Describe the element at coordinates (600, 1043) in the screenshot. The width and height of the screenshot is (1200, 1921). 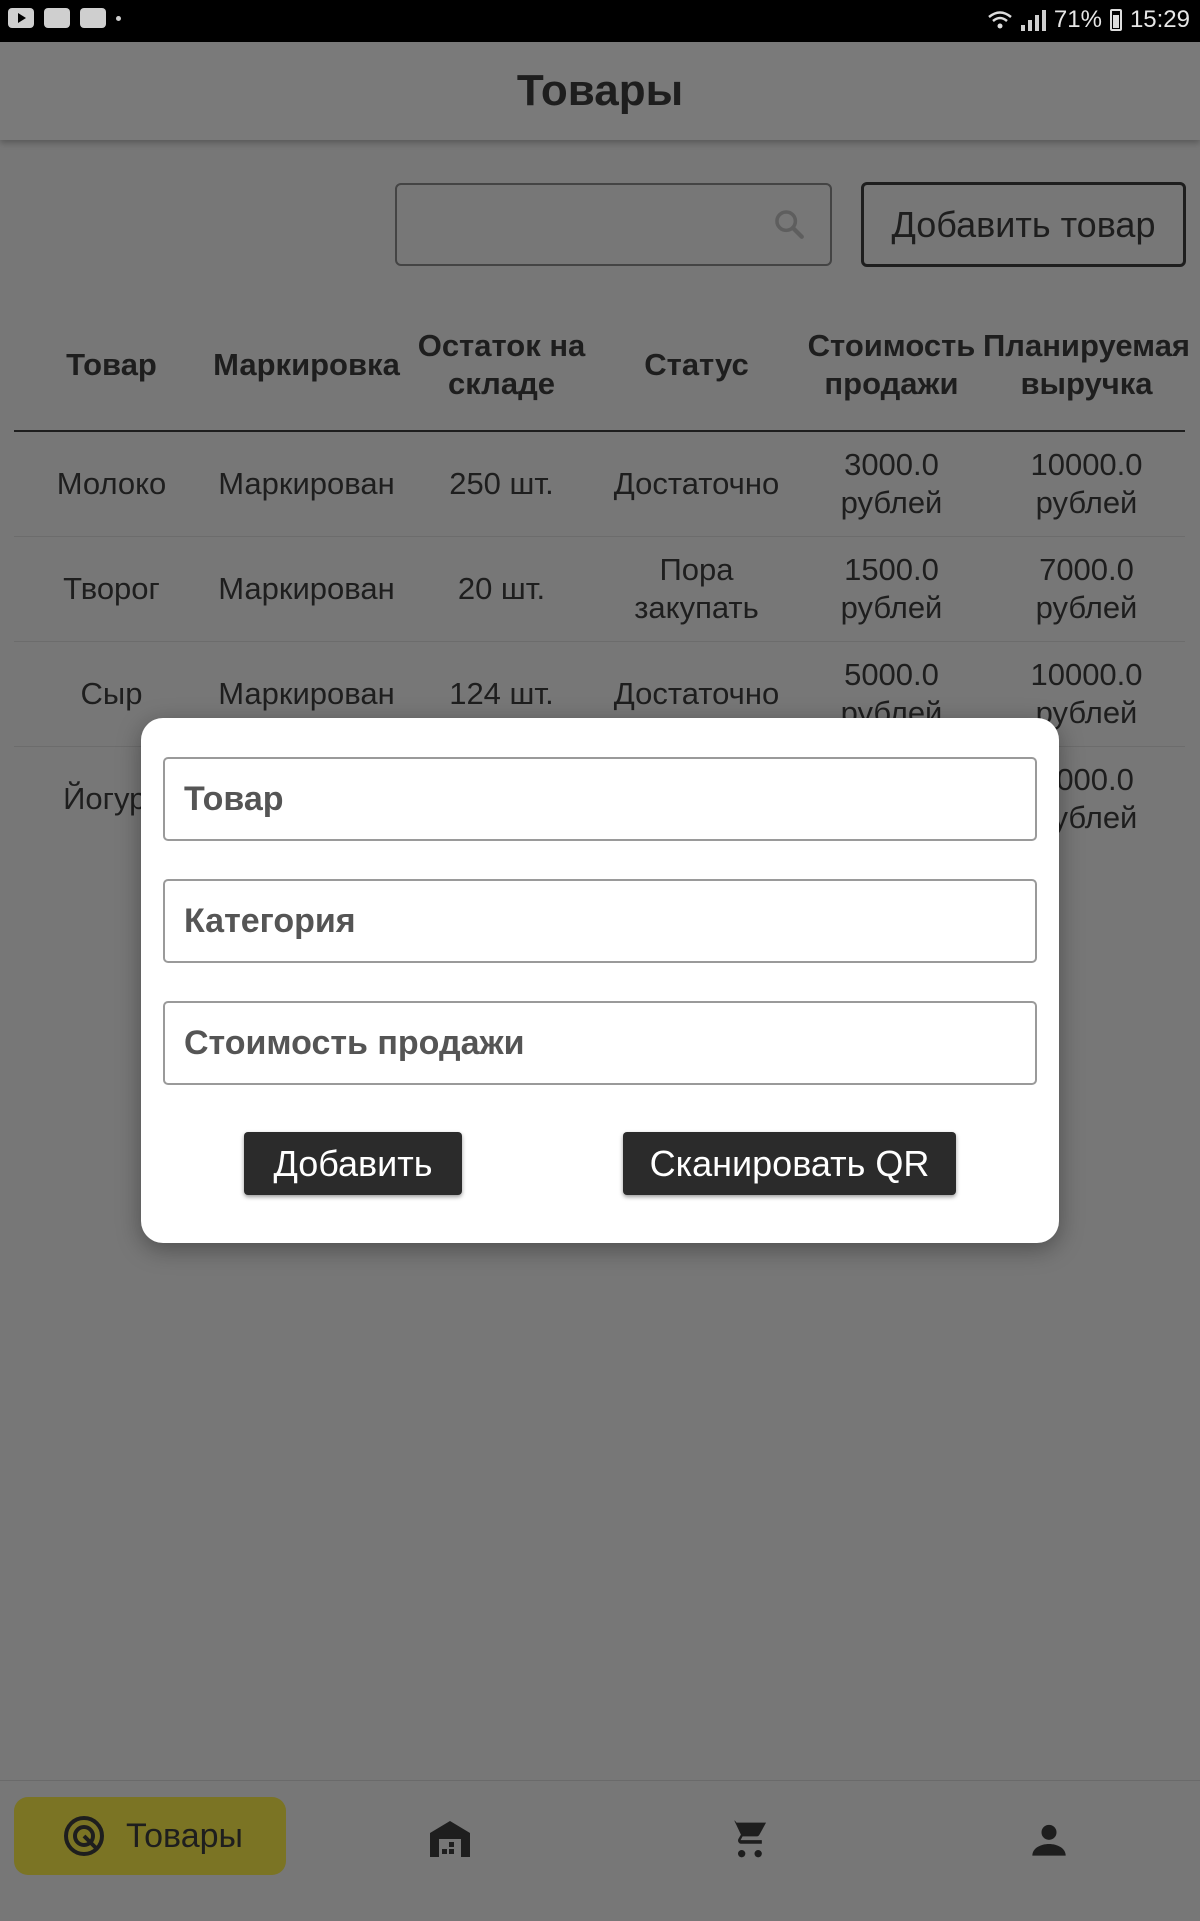
I see `sale-price-field` at that location.